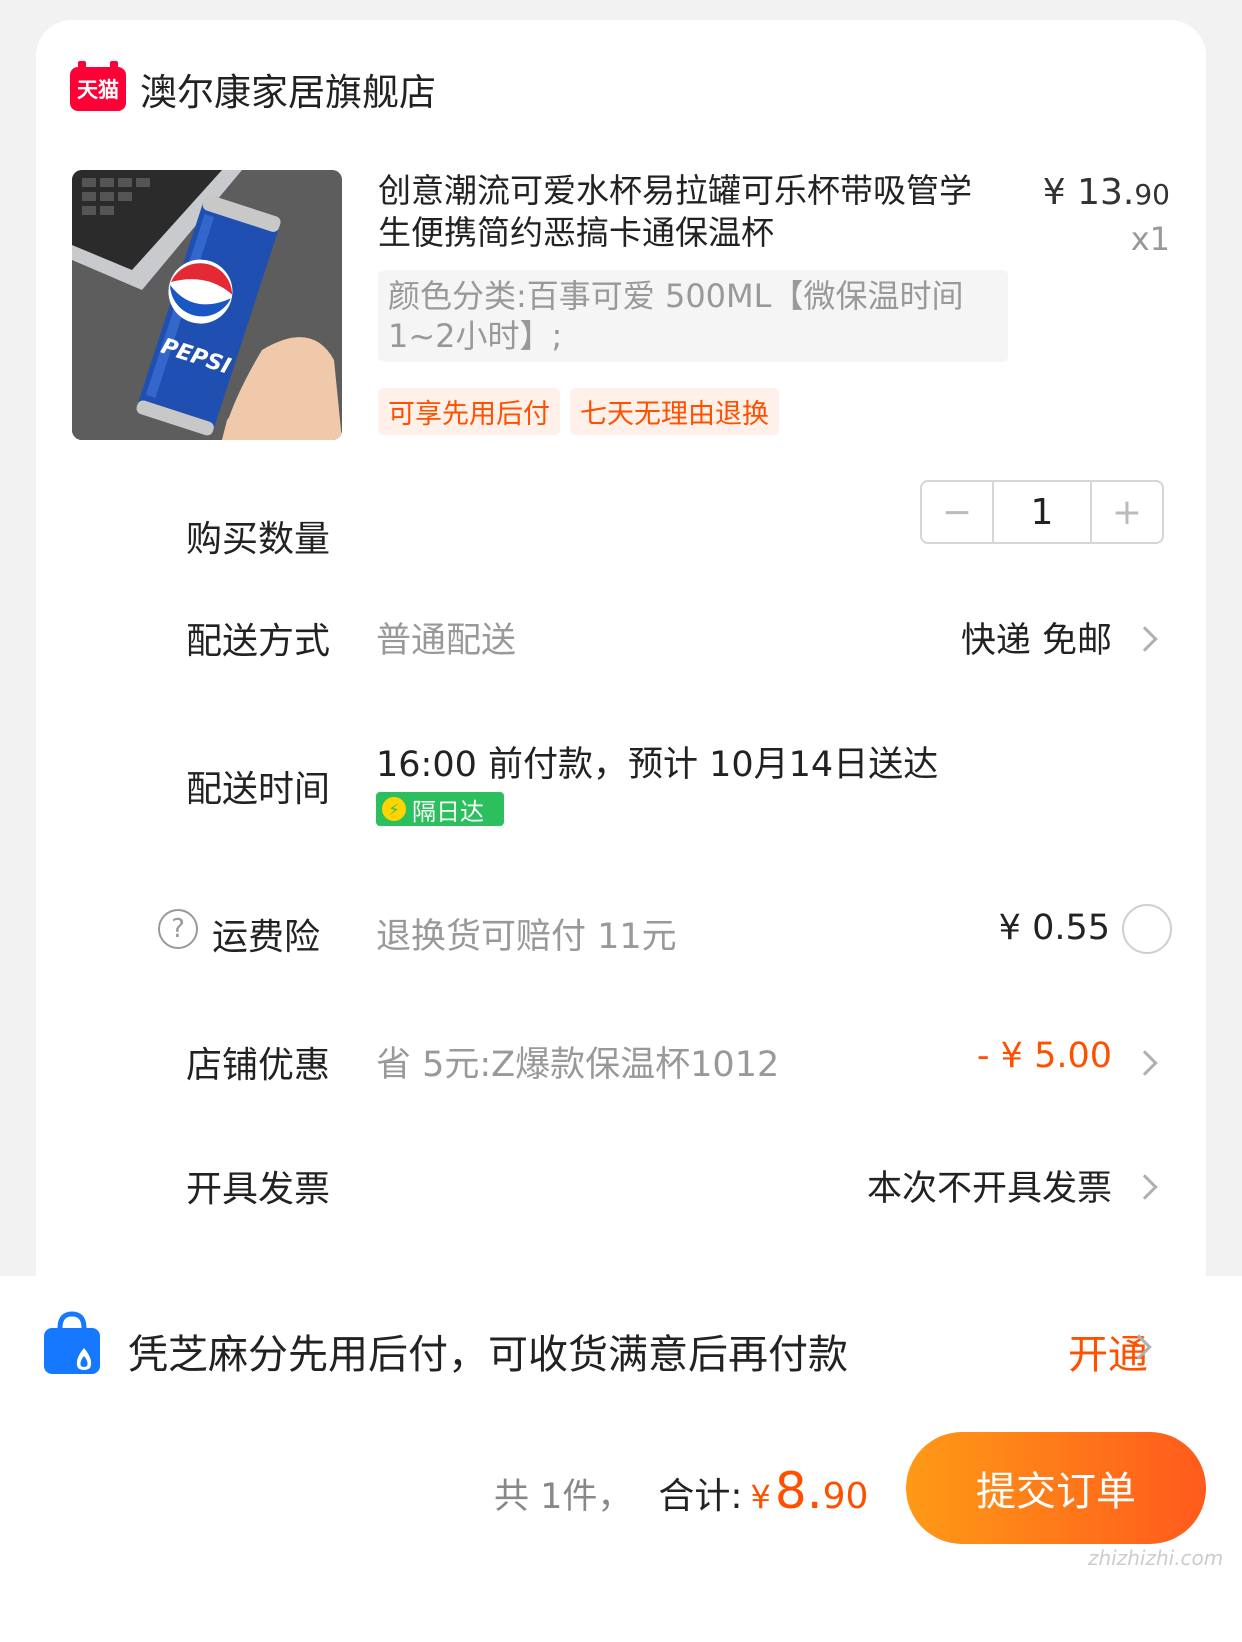 This screenshot has width=1242, height=1642. Describe the element at coordinates (563, 1497) in the screenshot. I see `item-count: 共 1件，` at that location.